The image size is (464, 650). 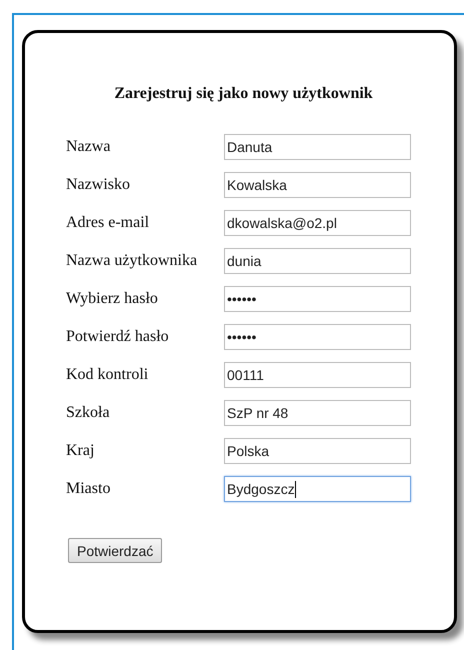 What do you see at coordinates (317, 185) in the screenshot?
I see `input-field: Kowalska` at bounding box center [317, 185].